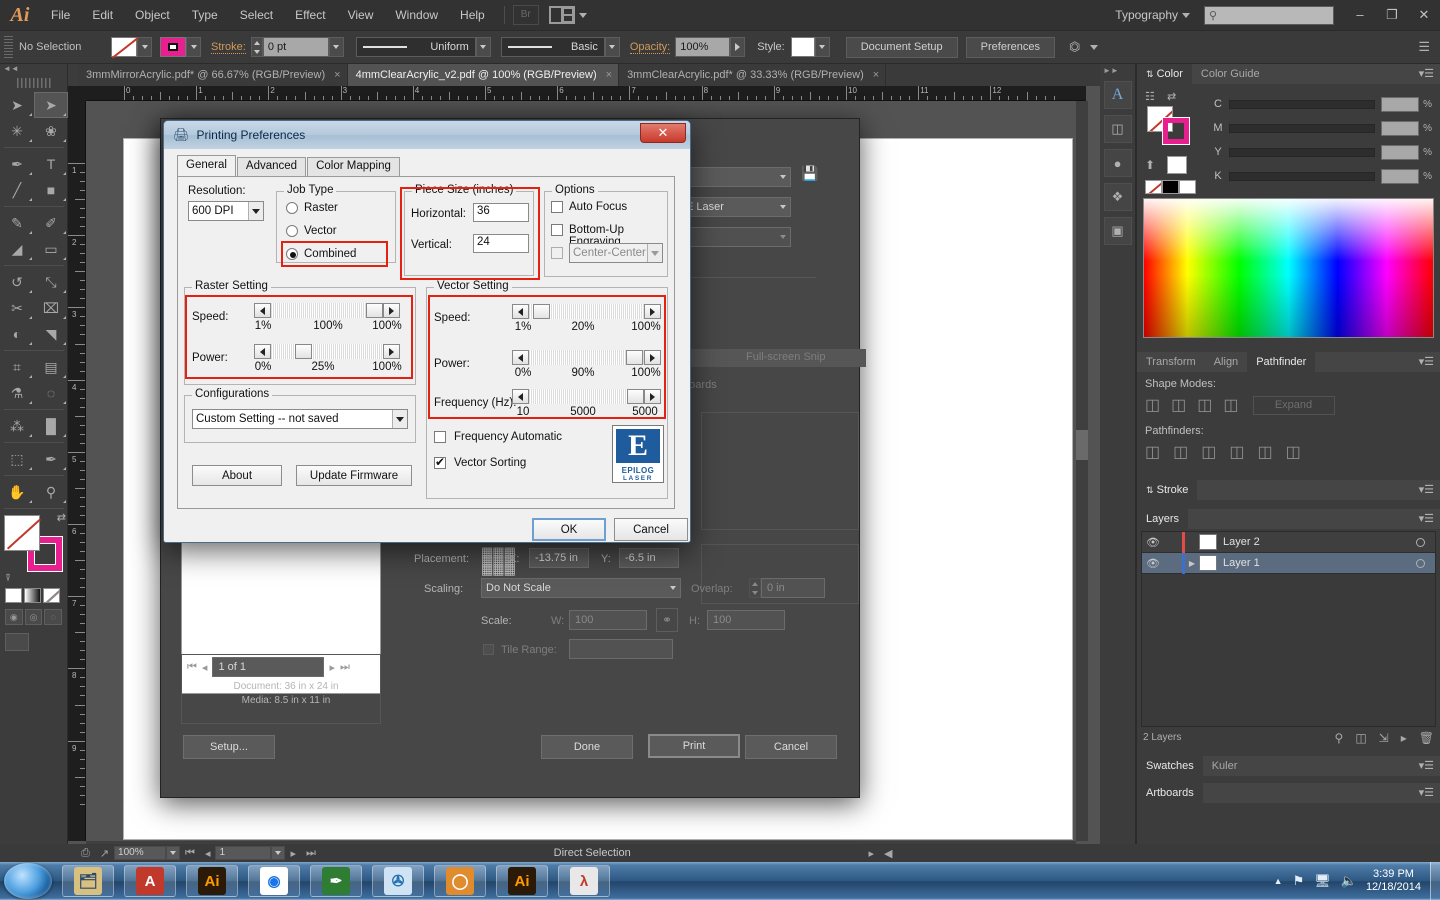 The height and width of the screenshot is (900, 1440). I want to click on clock: 3:39 PM 12/18/2014, so click(1396, 881).